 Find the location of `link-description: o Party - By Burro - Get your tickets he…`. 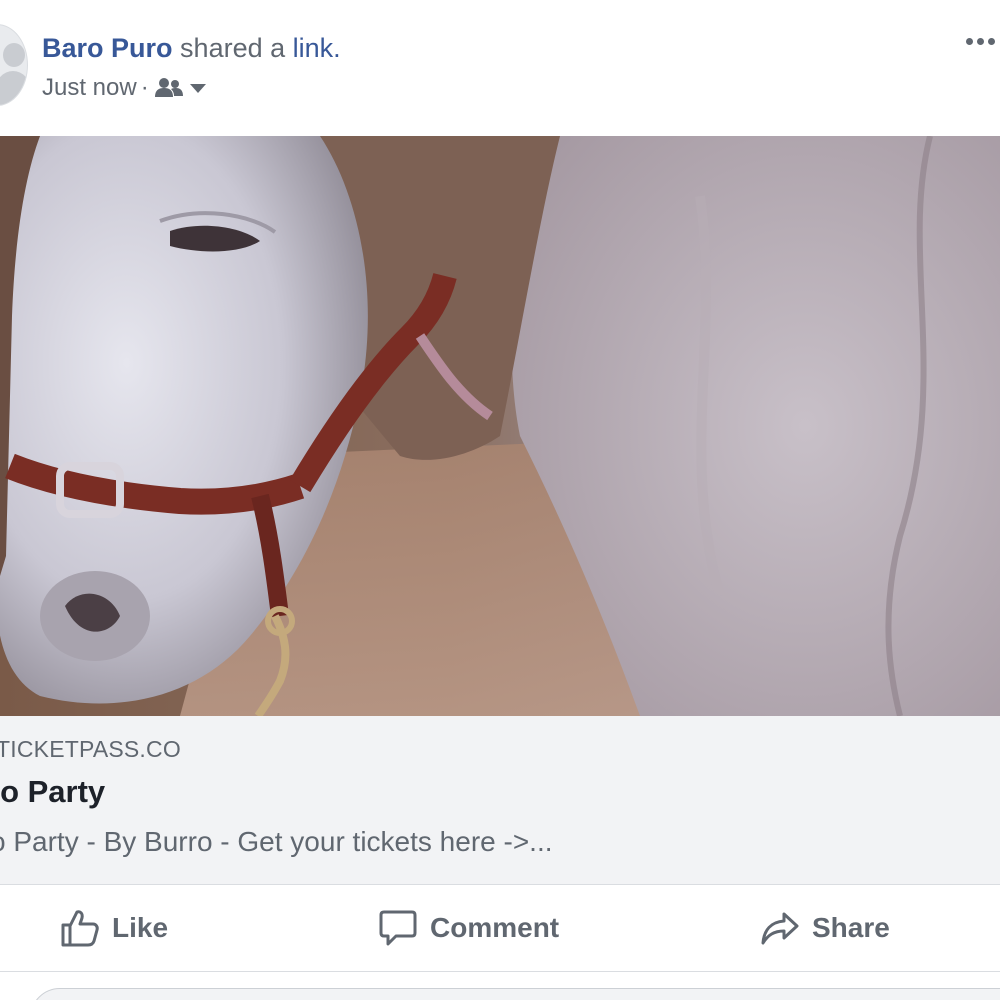

link-description: o Party - By Burro - Get your tickets he… is located at coordinates (276, 841).